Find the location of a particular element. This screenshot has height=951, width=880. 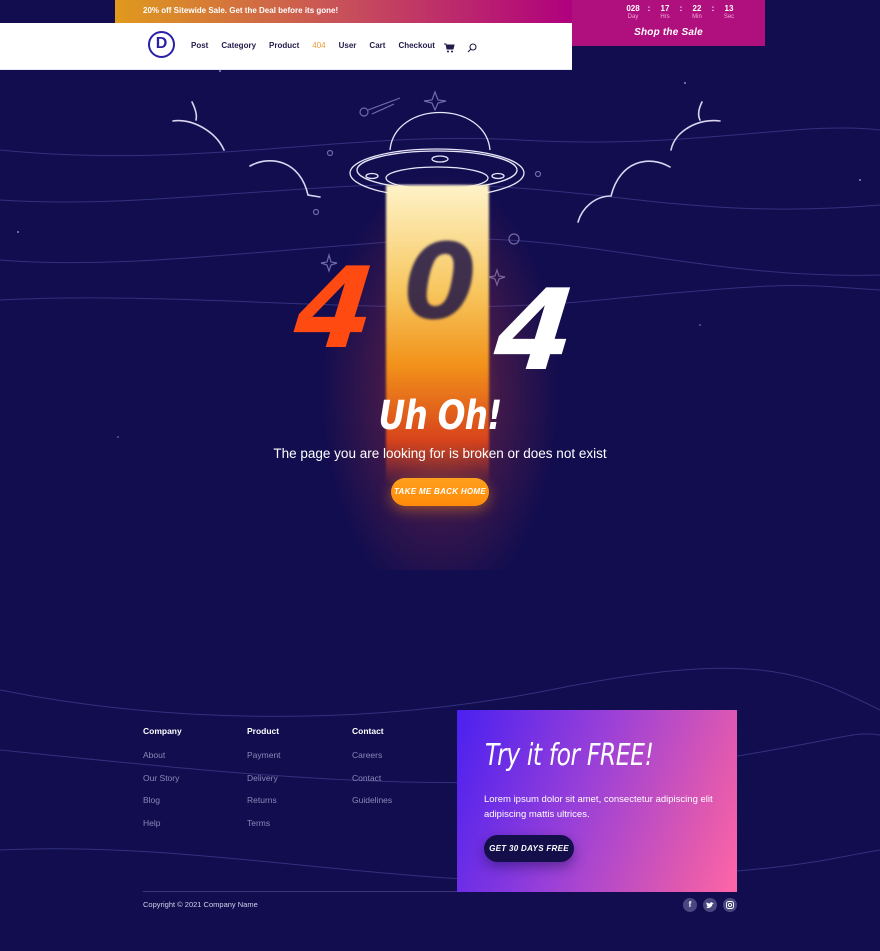

countdown-hours: 17 Hrs is located at coordinates (665, 12).